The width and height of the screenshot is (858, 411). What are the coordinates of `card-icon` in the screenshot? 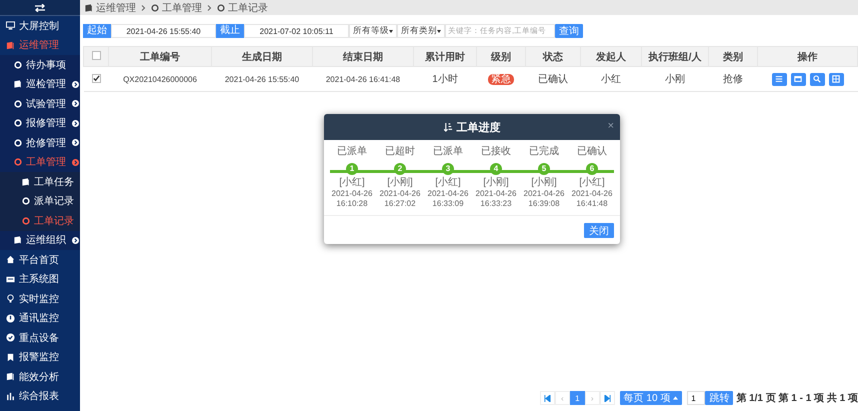 It's located at (10, 279).